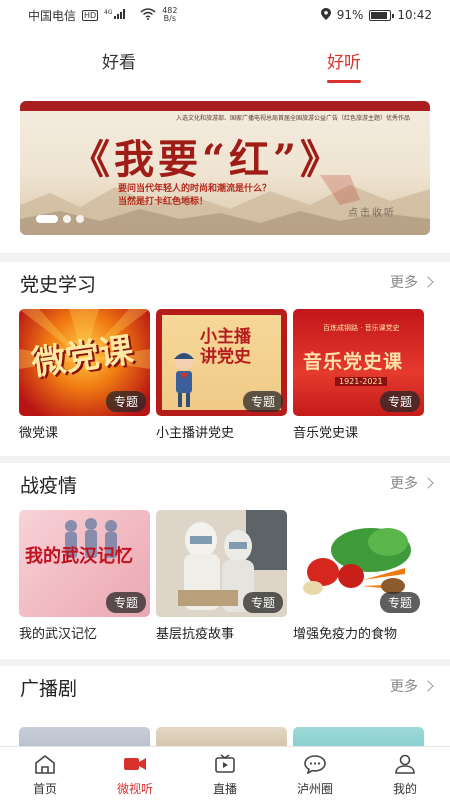 The image size is (450, 800). What do you see at coordinates (45, 764) in the screenshot?
I see `home-icon` at bounding box center [45, 764].